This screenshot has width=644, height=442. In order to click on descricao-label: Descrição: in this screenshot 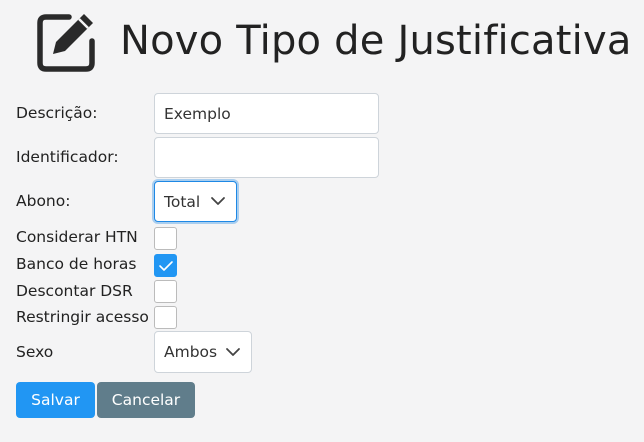, I will do `click(57, 113)`.